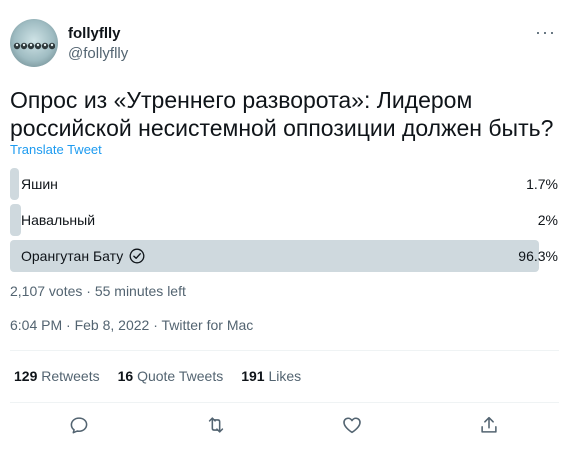 This screenshot has width=570, height=451. What do you see at coordinates (57, 376) in the screenshot?
I see `retweets-stat: 129 Retweets` at bounding box center [57, 376].